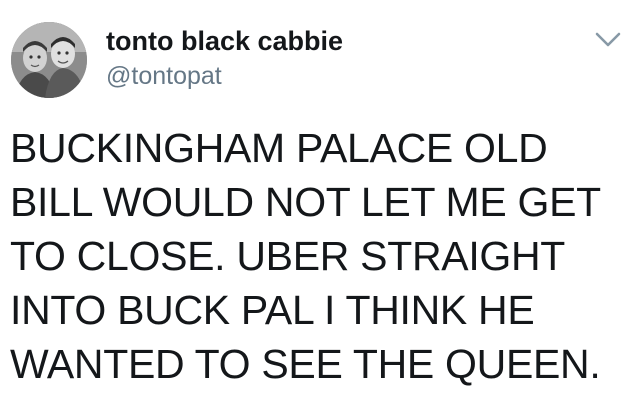  Describe the element at coordinates (305, 202) in the screenshot. I see `tweet-text-line: BILL WOULD NOT LET ME GET` at that location.